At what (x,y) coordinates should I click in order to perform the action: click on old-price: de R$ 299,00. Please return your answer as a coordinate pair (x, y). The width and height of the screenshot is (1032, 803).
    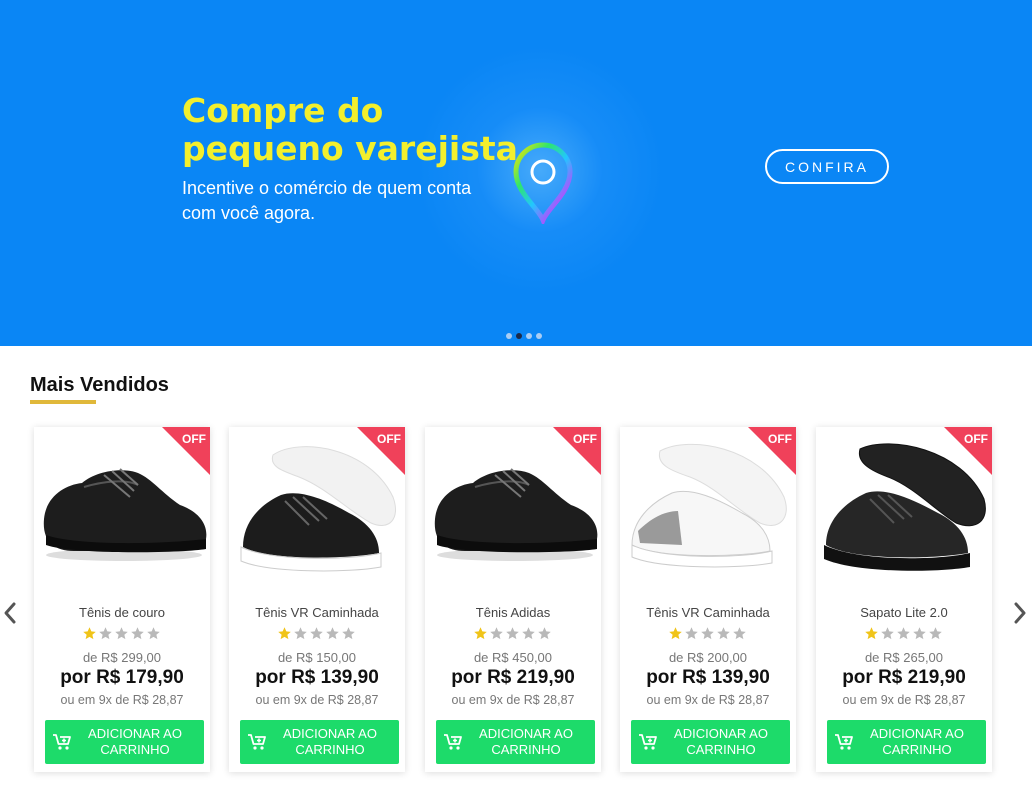
    Looking at the image, I should click on (122, 657).